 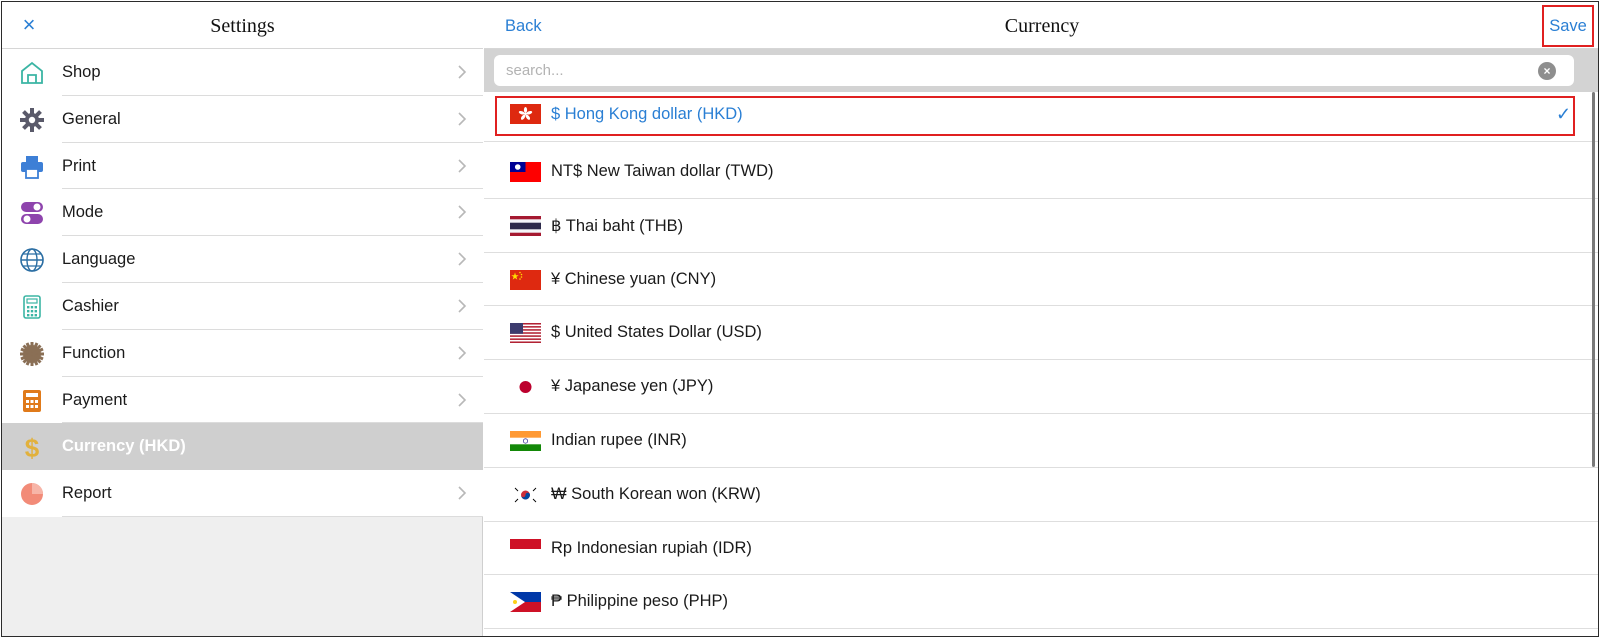 What do you see at coordinates (525, 225) in the screenshot?
I see `flag-th-icon` at bounding box center [525, 225].